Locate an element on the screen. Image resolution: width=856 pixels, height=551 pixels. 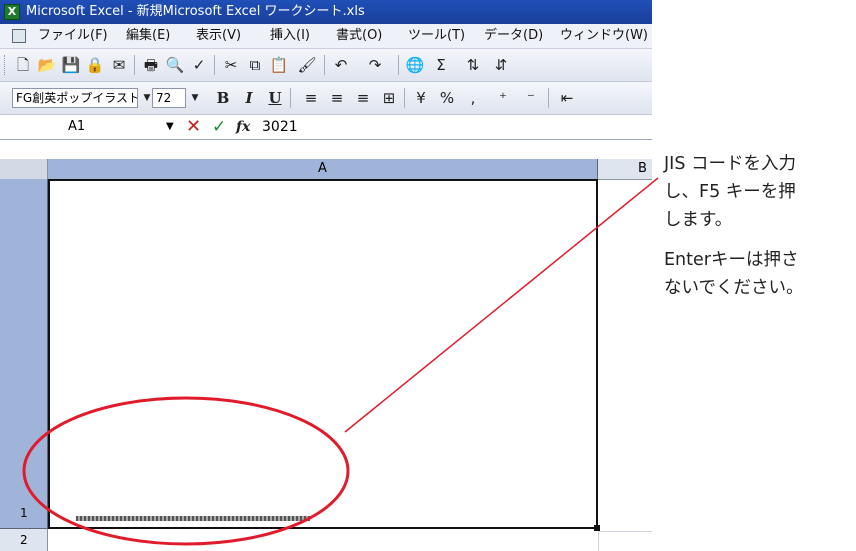
currency-icon: ¥ is located at coordinates (421, 98).